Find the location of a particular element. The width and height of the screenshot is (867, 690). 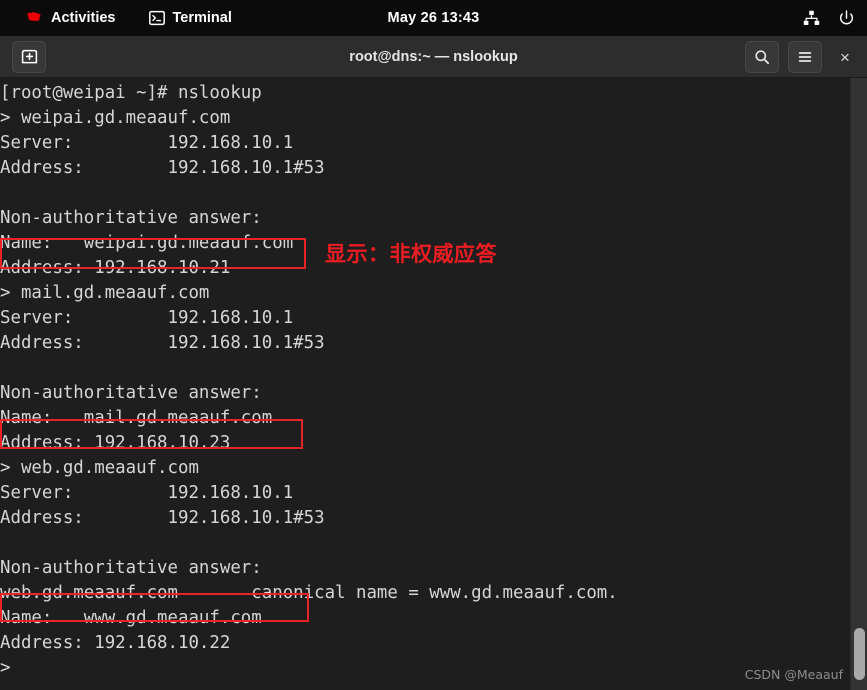

menu-button is located at coordinates (805, 57).